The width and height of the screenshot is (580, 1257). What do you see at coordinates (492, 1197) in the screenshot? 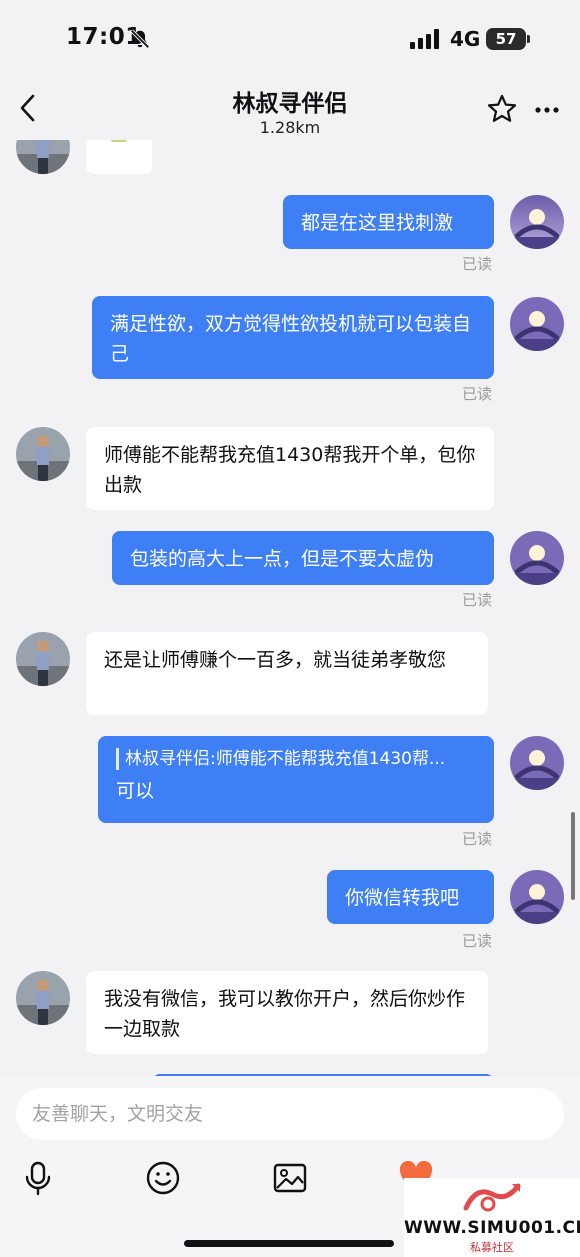
I see `watermark-logo-icon` at bounding box center [492, 1197].